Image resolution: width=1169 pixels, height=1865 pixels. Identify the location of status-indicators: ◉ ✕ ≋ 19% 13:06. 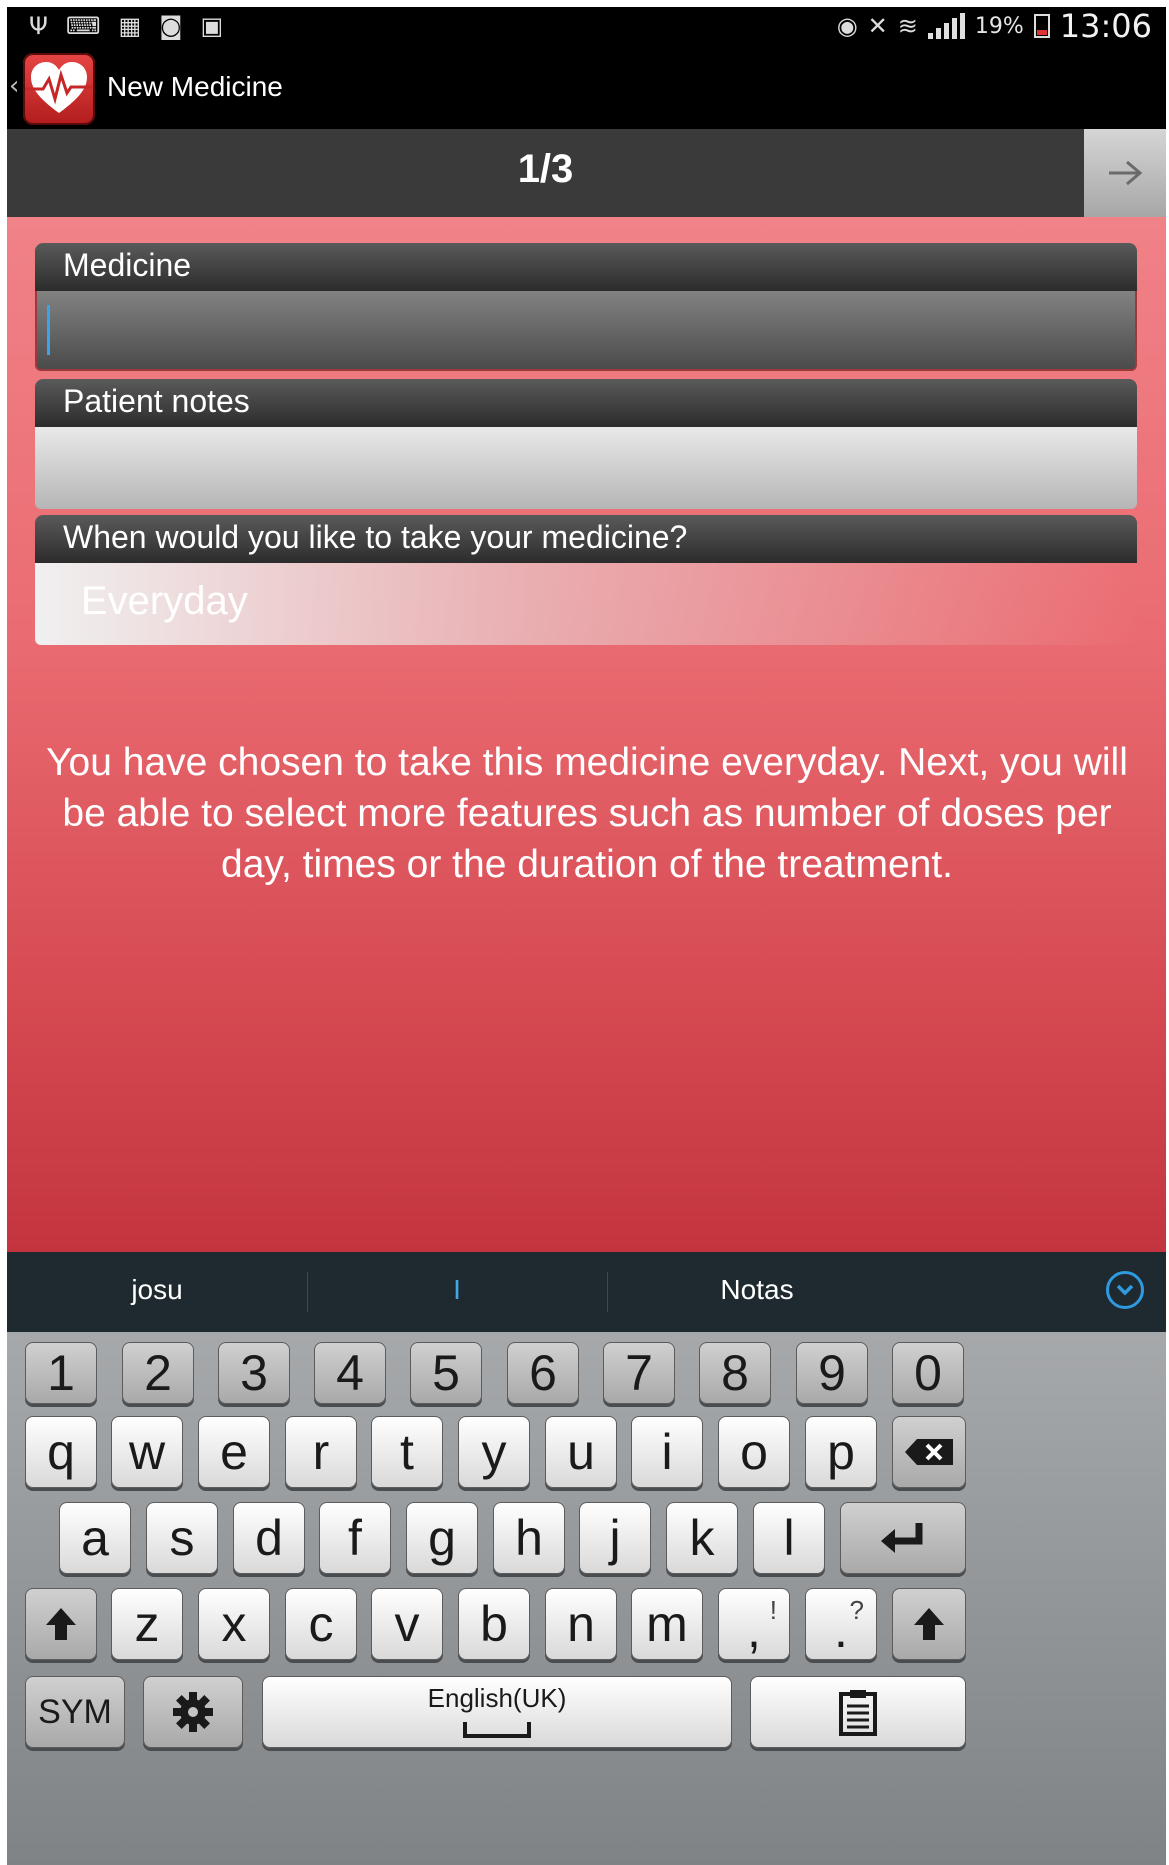
(994, 26).